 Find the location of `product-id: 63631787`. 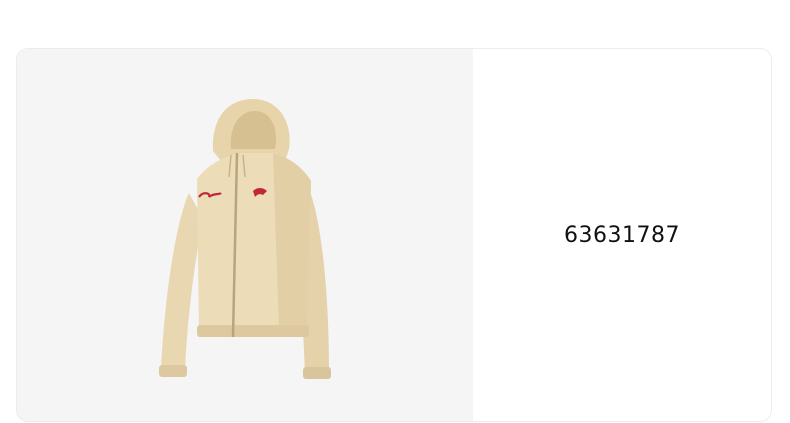

product-id: 63631787 is located at coordinates (622, 235).